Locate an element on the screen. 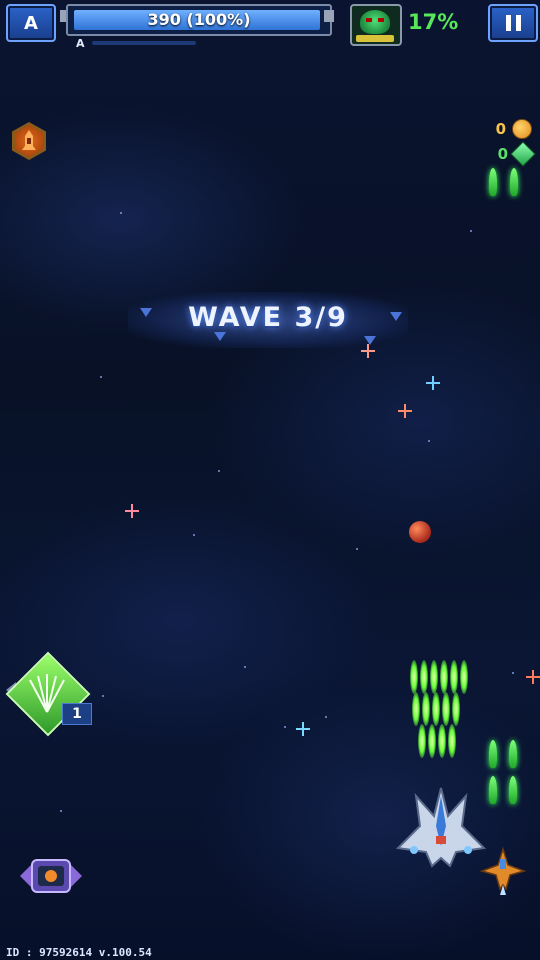 This screenshot has width=540, height=960. coin-icon is located at coordinates (522, 129).